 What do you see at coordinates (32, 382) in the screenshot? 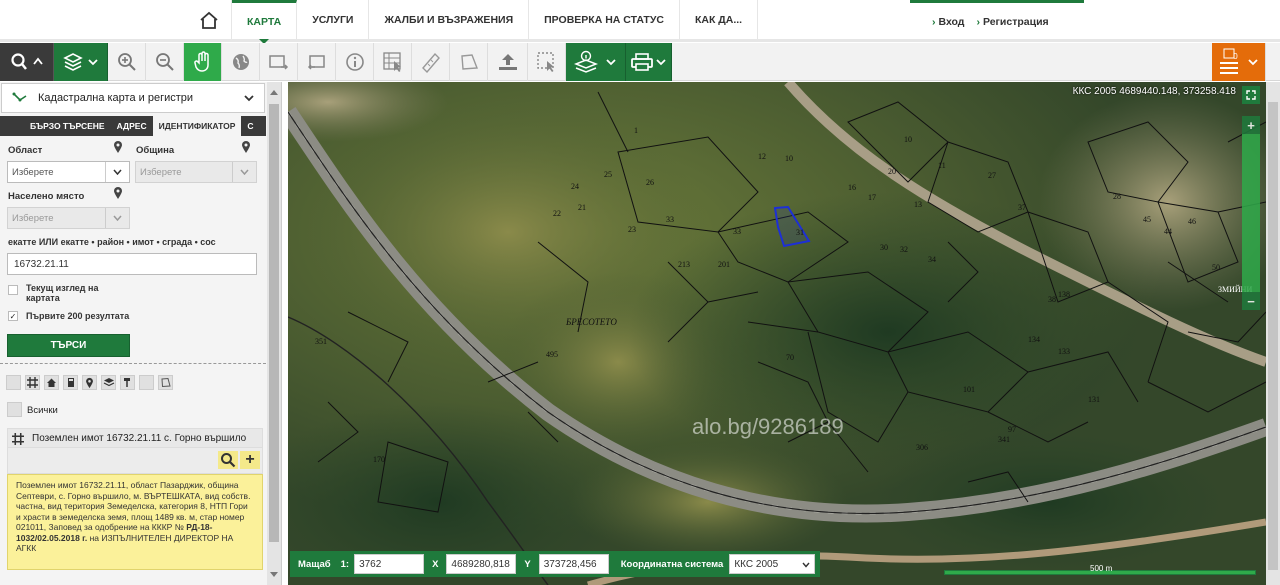
I see `filter-parcel` at bounding box center [32, 382].